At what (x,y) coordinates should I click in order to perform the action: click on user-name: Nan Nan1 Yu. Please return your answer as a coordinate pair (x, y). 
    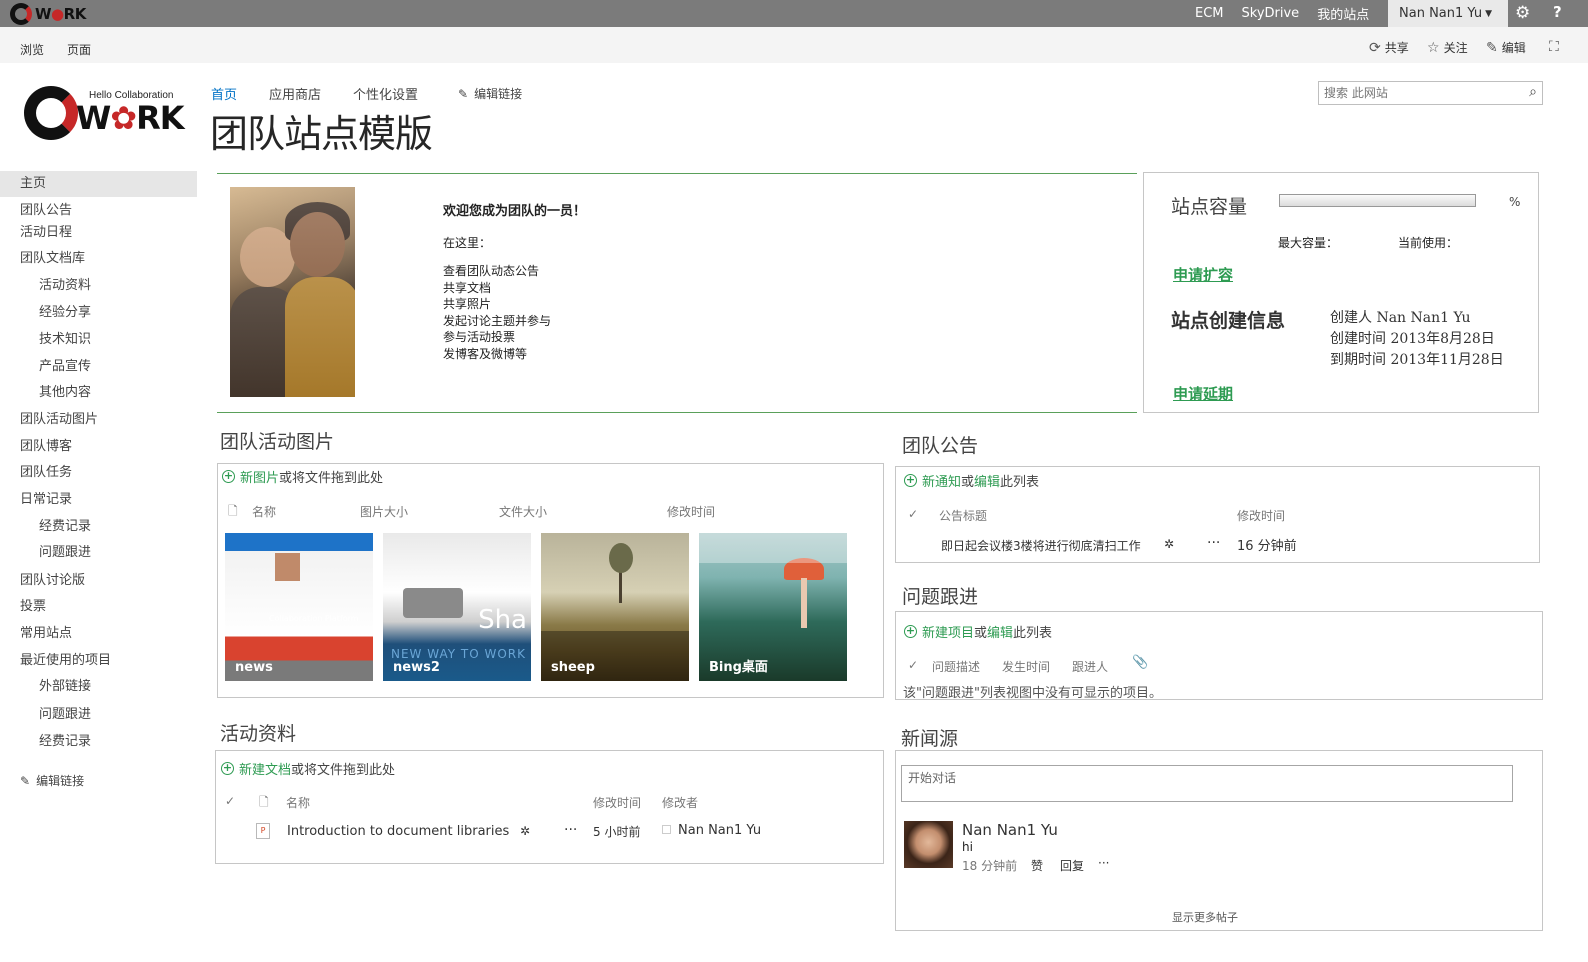
    Looking at the image, I should click on (1441, 13).